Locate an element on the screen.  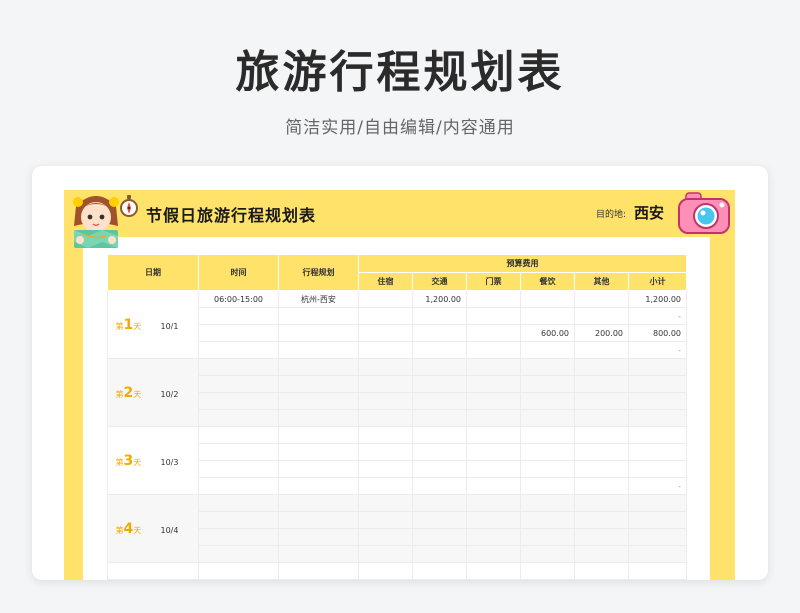
day-label-cell is located at coordinates (153, 571).